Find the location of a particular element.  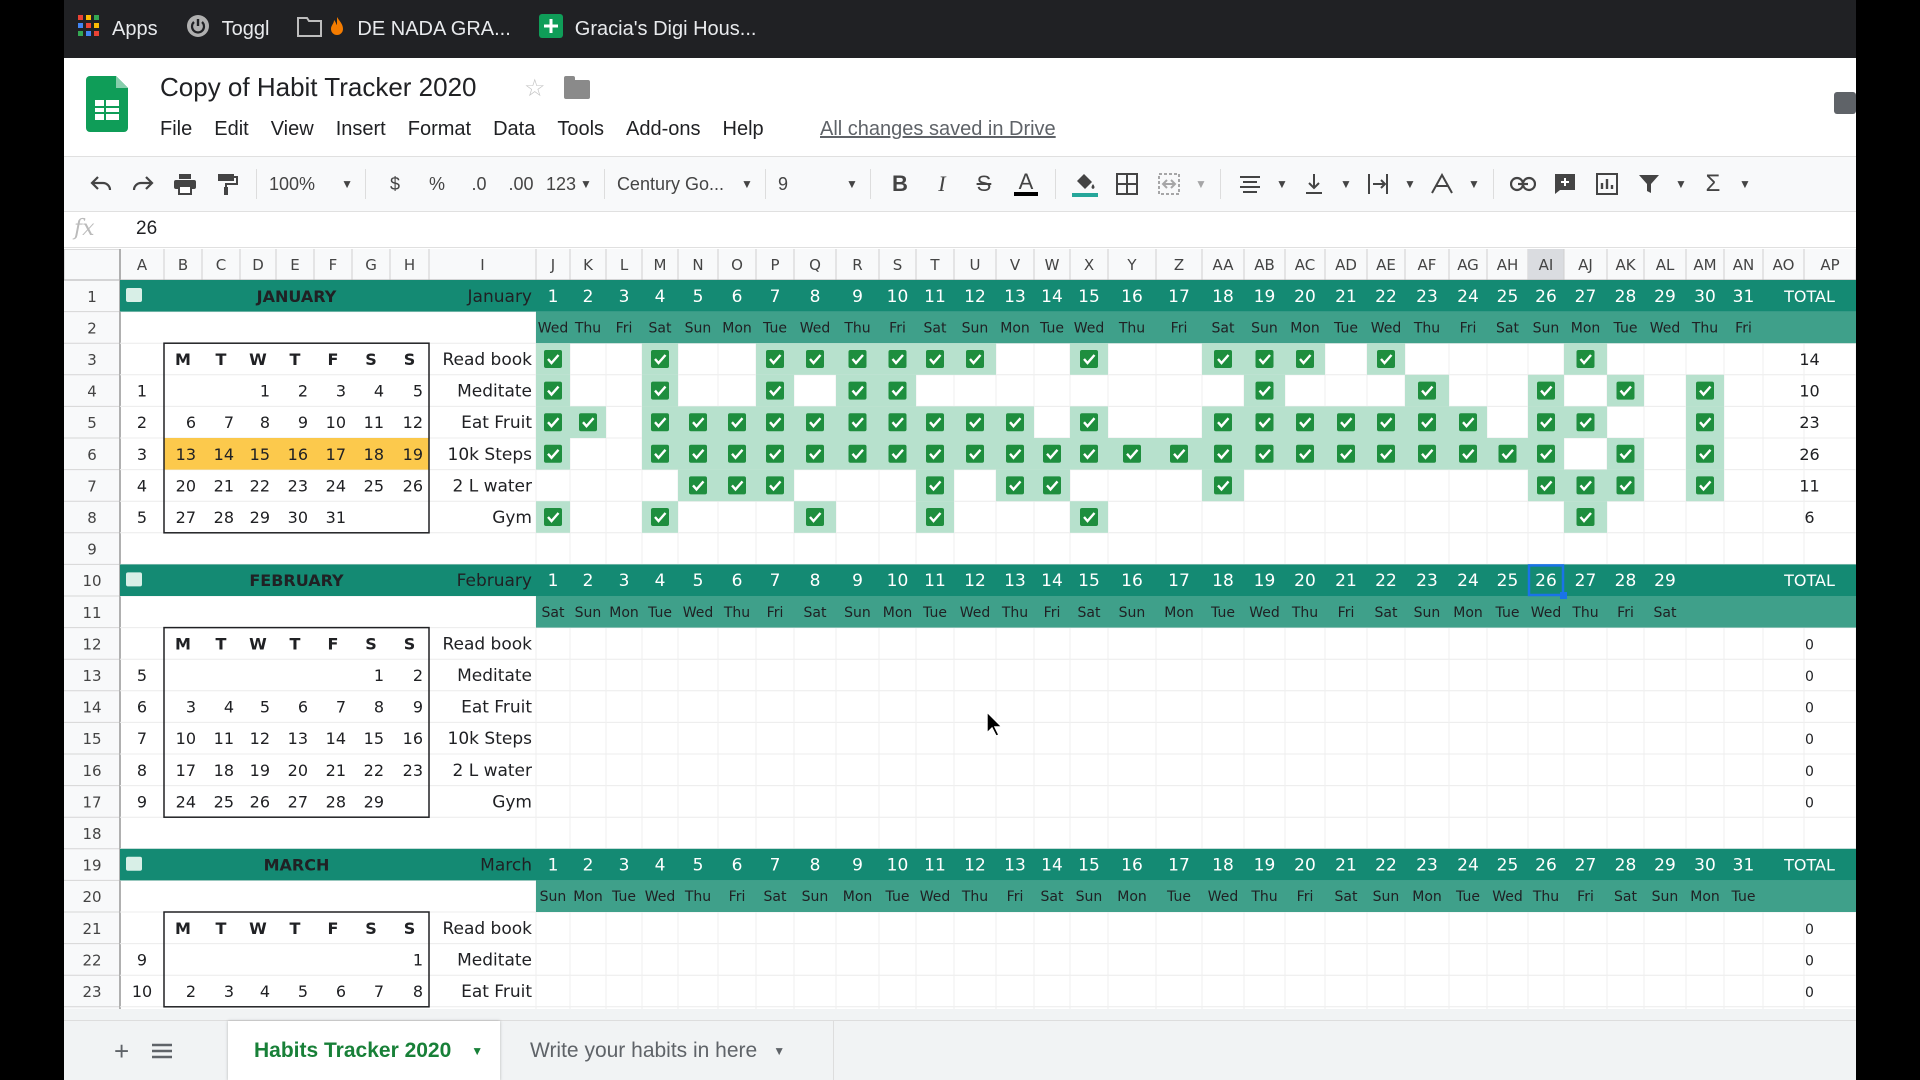

percent-format-button: % is located at coordinates (437, 184).